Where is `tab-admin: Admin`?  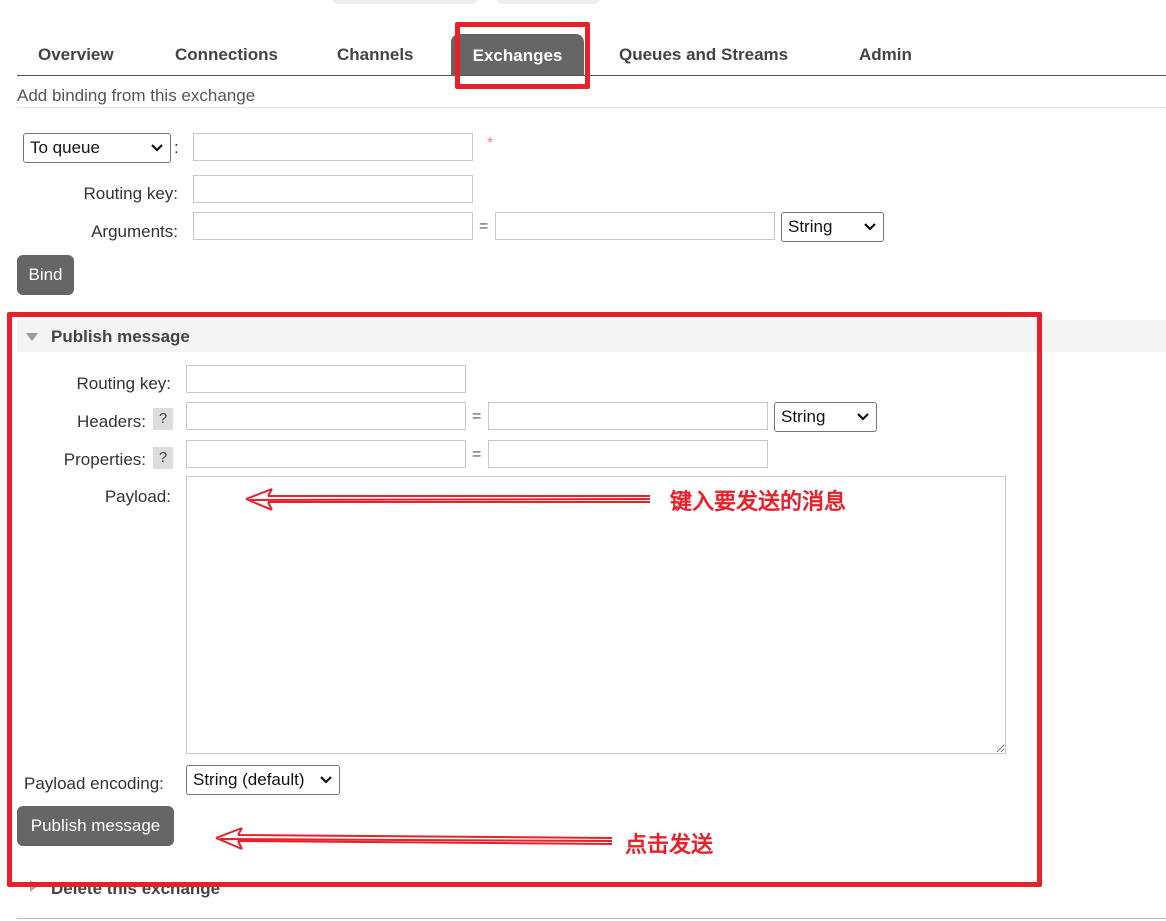
tab-admin: Admin is located at coordinates (885, 55).